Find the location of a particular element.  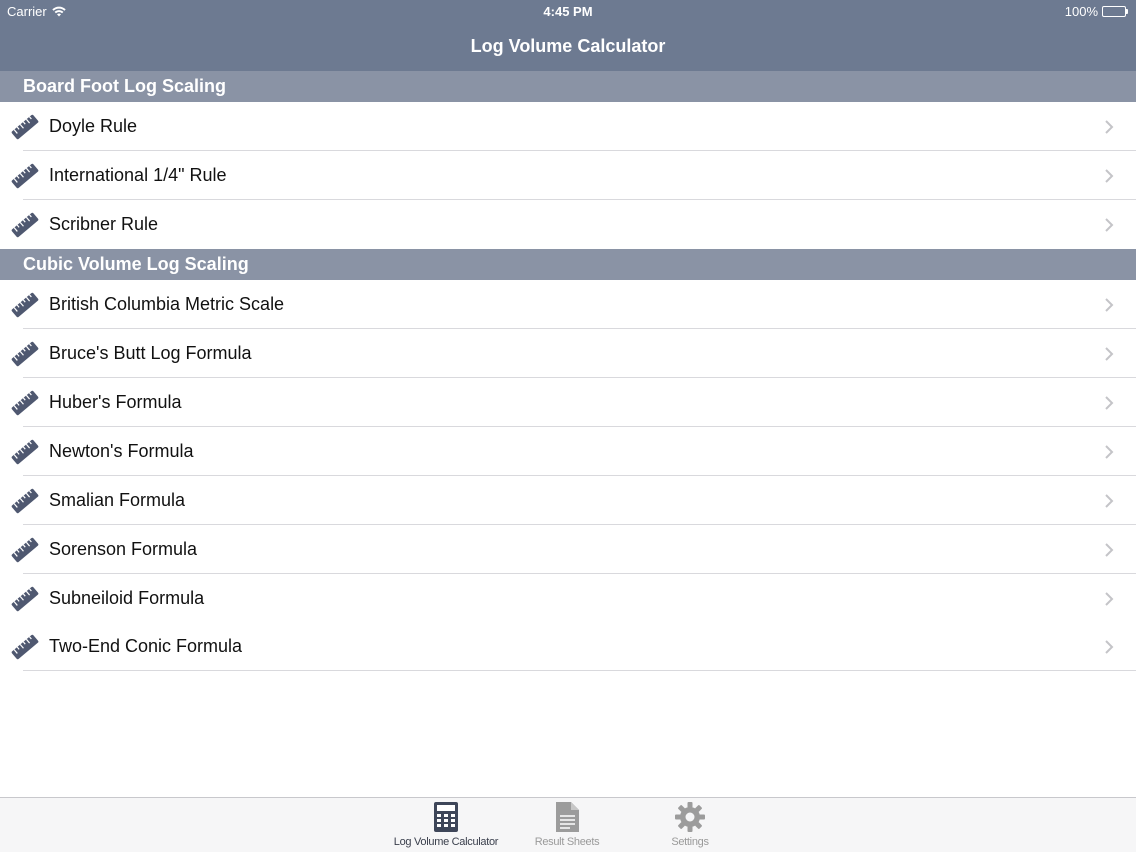

list-item-sorenson-formula: Sorenson Formula is located at coordinates (568, 549).